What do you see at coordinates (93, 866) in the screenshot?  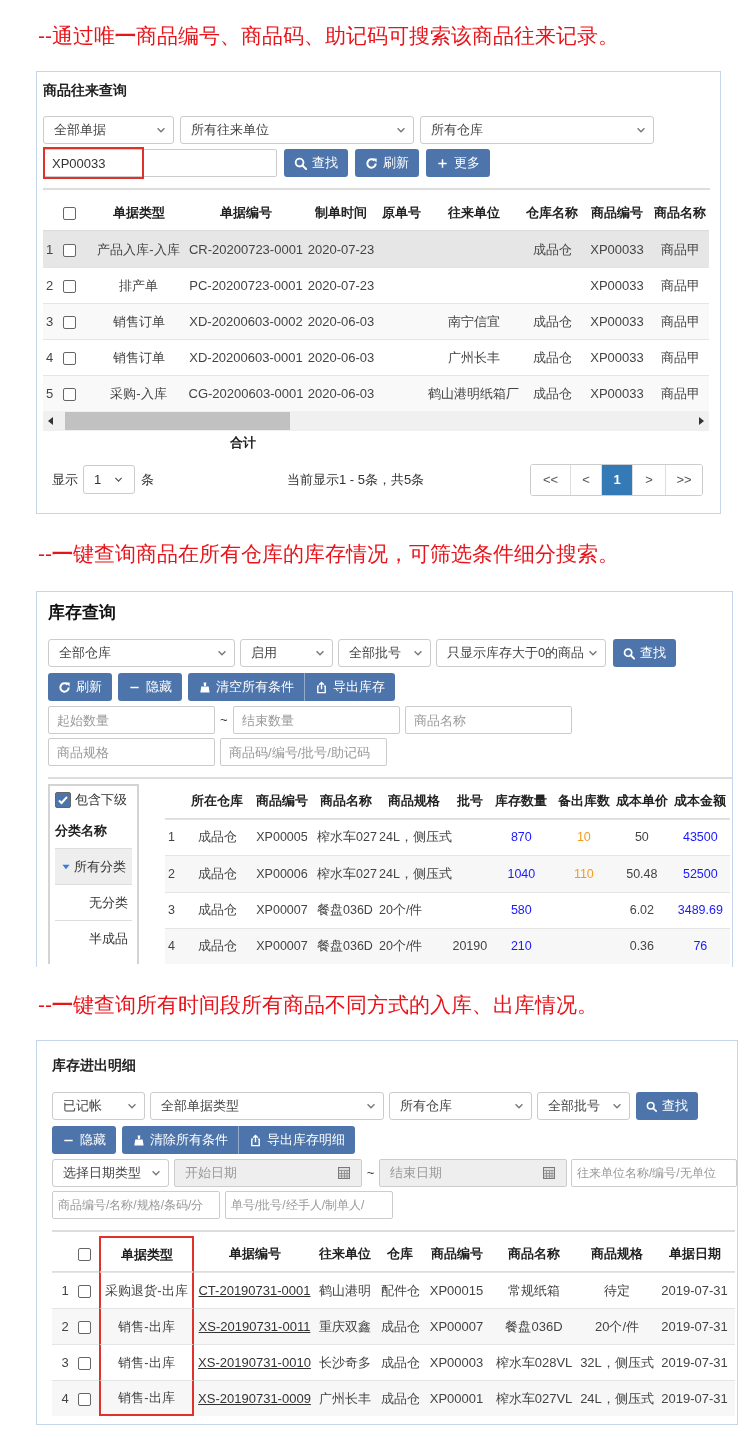 I see `tree-item: 所有分类` at bounding box center [93, 866].